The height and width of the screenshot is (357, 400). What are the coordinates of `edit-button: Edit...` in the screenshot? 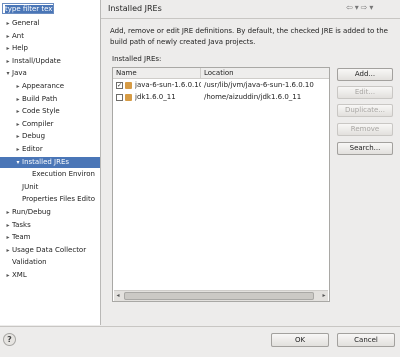 It's located at (365, 92).